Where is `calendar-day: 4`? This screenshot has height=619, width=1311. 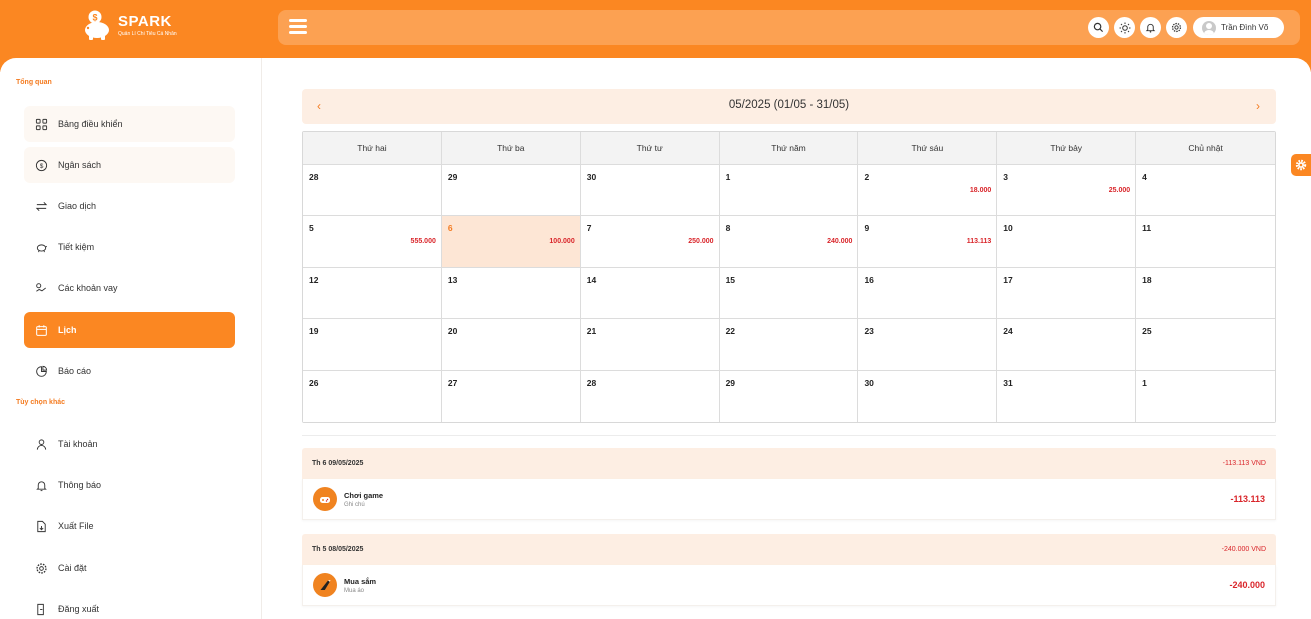 calendar-day: 4 is located at coordinates (1206, 191).